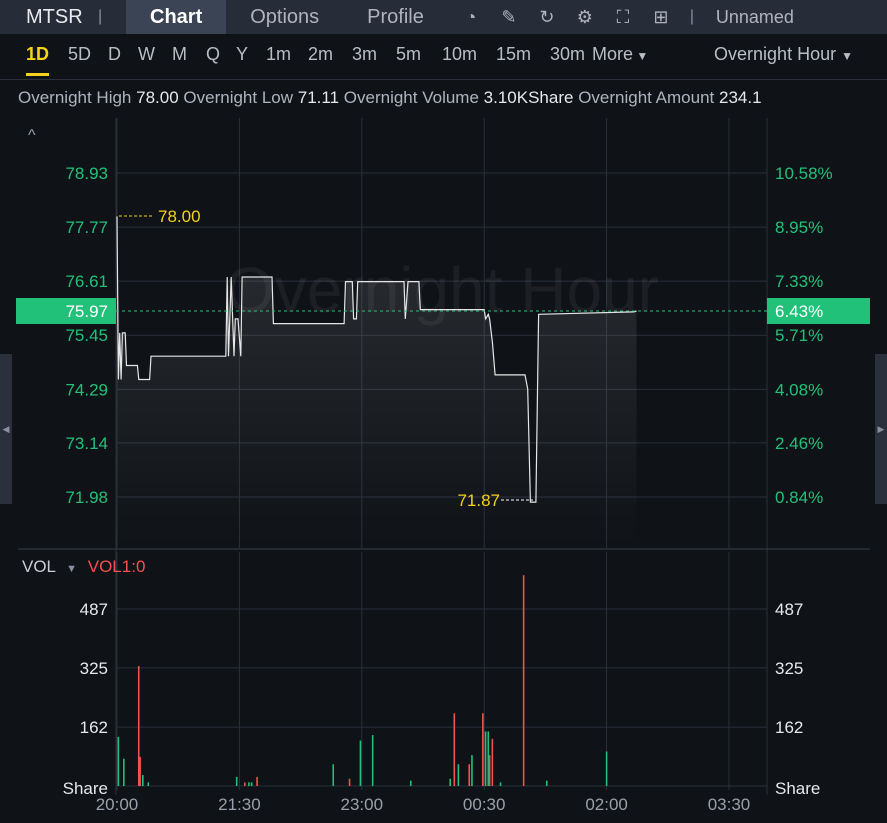 The image size is (887, 823). What do you see at coordinates (799, 497) in the screenshot?
I see `y-tick-right: 0.84%` at bounding box center [799, 497].